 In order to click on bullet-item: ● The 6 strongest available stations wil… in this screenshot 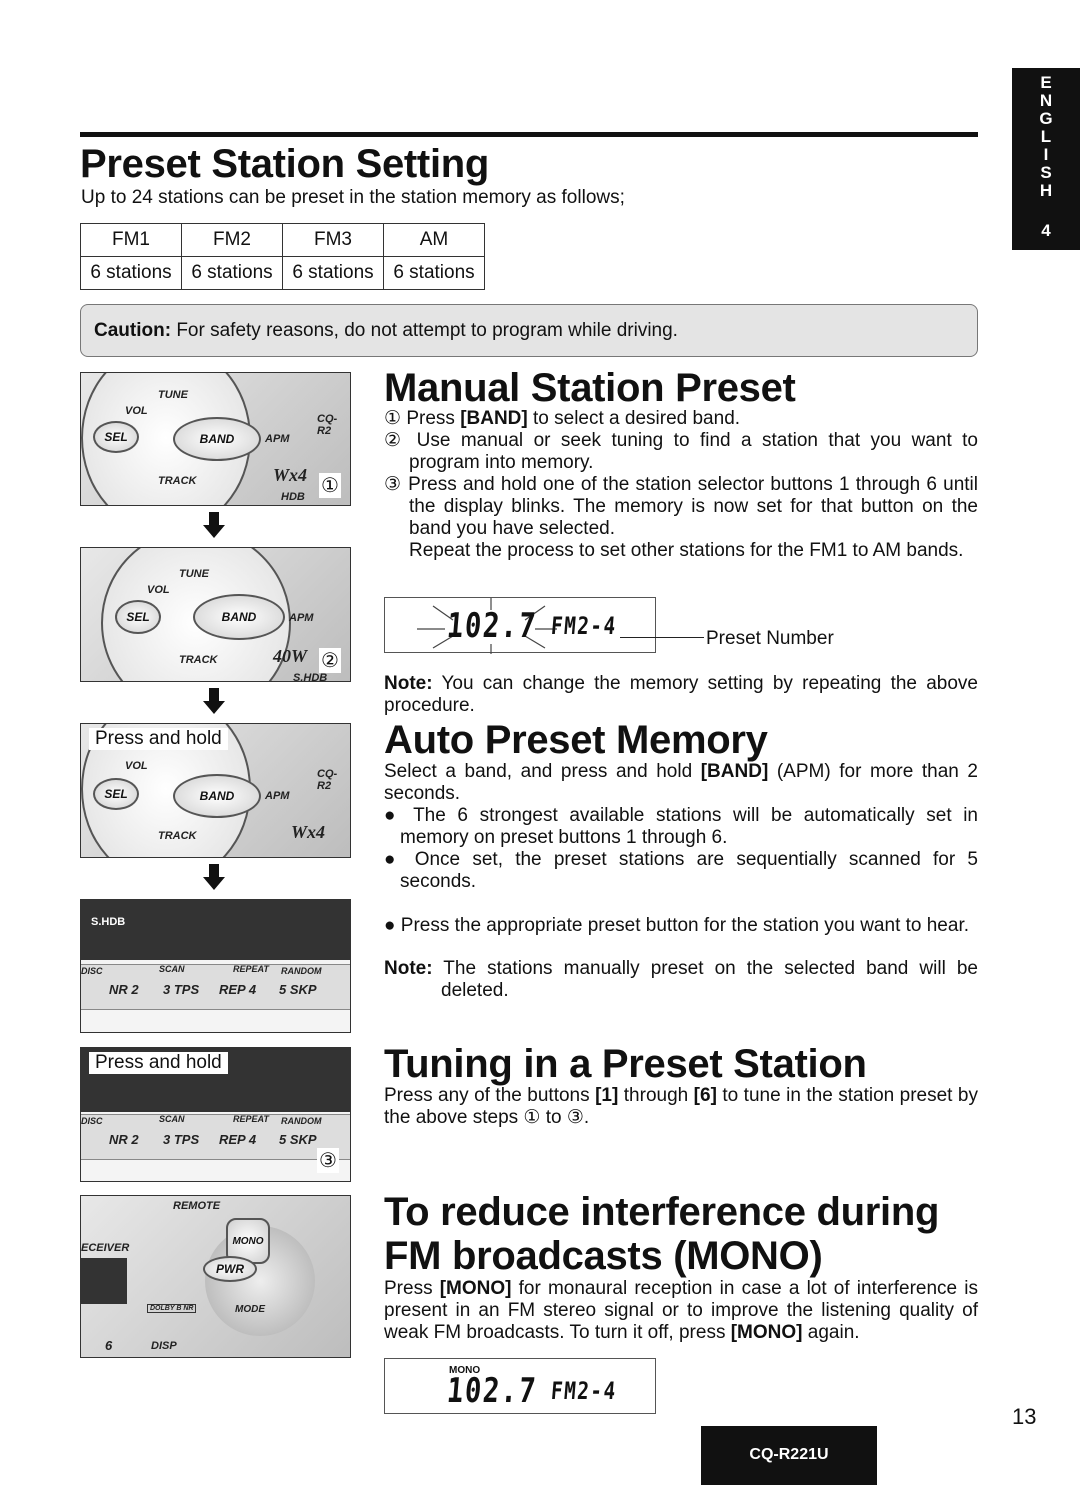, I will do `click(681, 826)`.